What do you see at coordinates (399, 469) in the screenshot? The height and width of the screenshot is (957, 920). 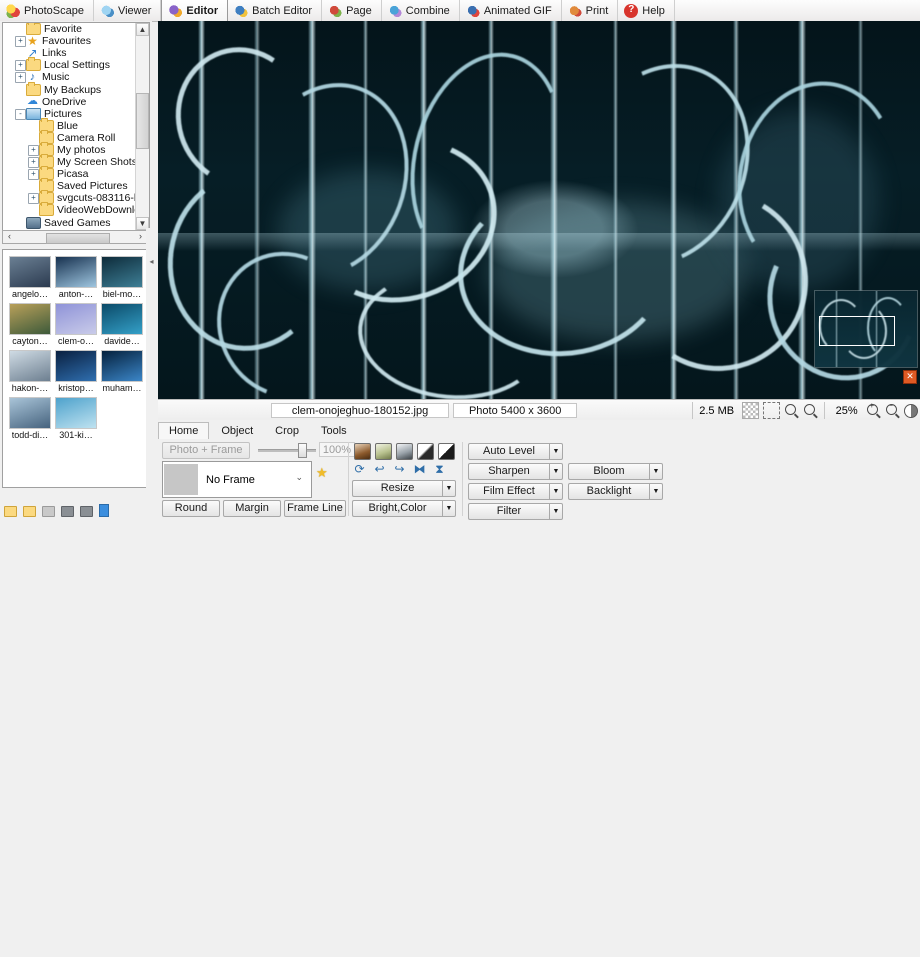 I see `redo-arrow-icon: ↪` at bounding box center [399, 469].